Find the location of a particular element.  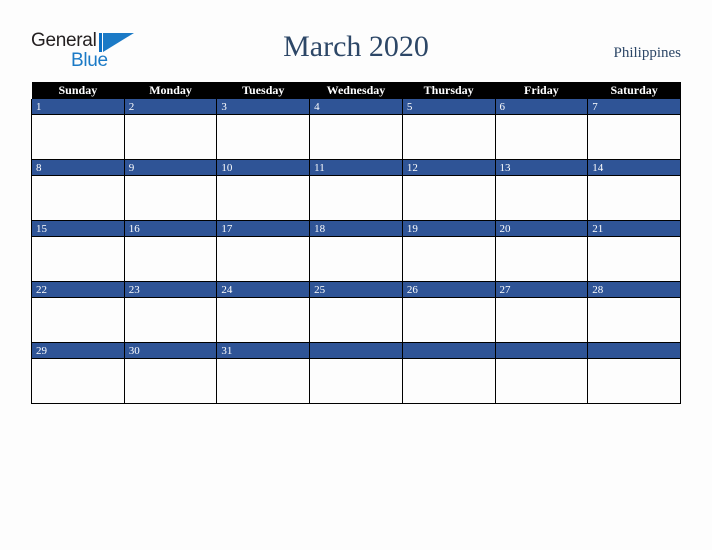

calendar-day-cell: 4 is located at coordinates (356, 129).